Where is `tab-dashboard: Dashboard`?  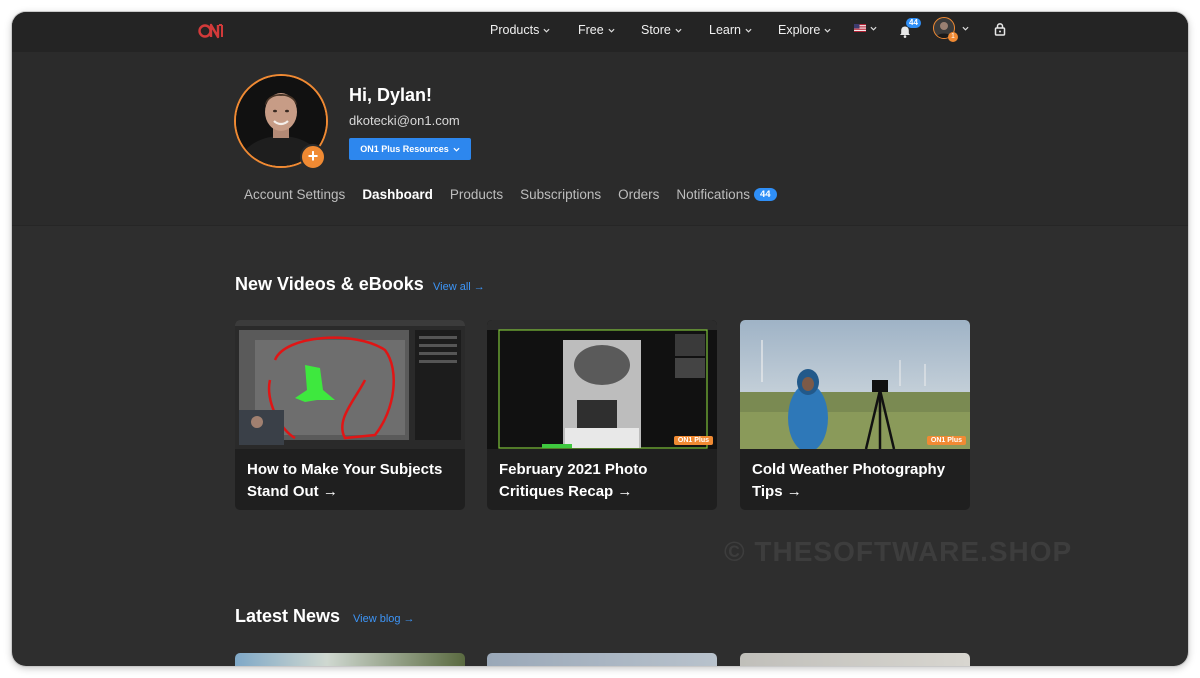 tab-dashboard: Dashboard is located at coordinates (397, 194).